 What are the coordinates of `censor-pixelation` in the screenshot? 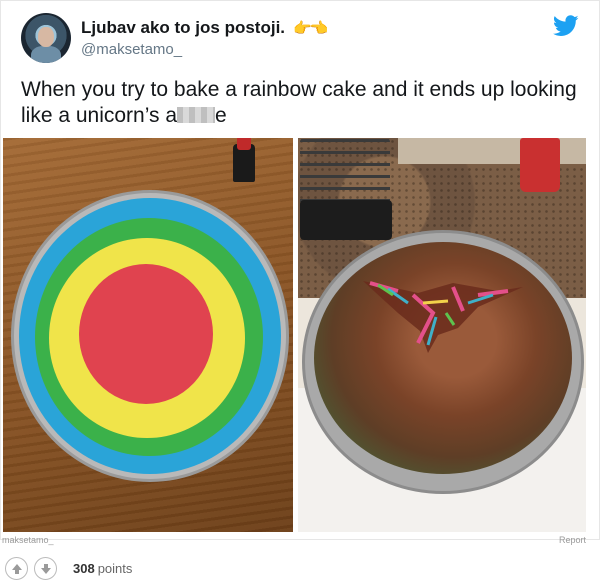 It's located at (196, 115).